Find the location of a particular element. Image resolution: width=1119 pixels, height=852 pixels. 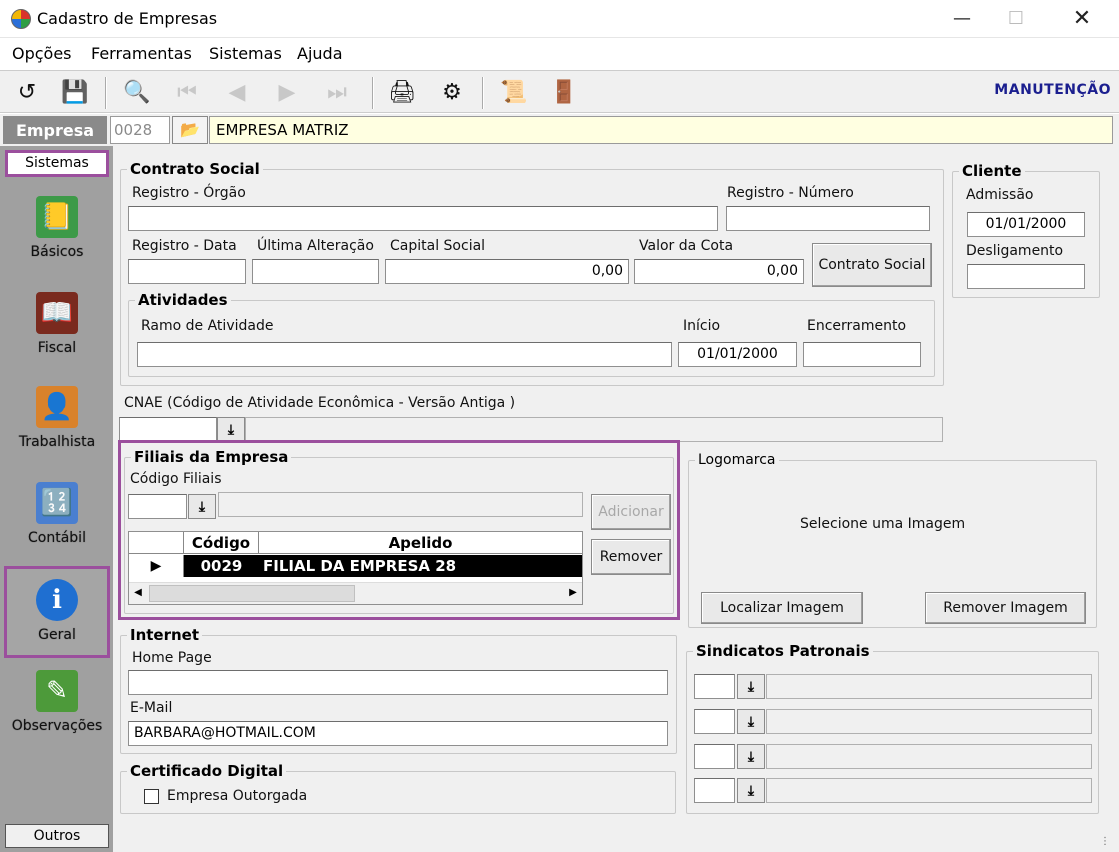

scroll-right-icon: ▶ is located at coordinates (573, 593).